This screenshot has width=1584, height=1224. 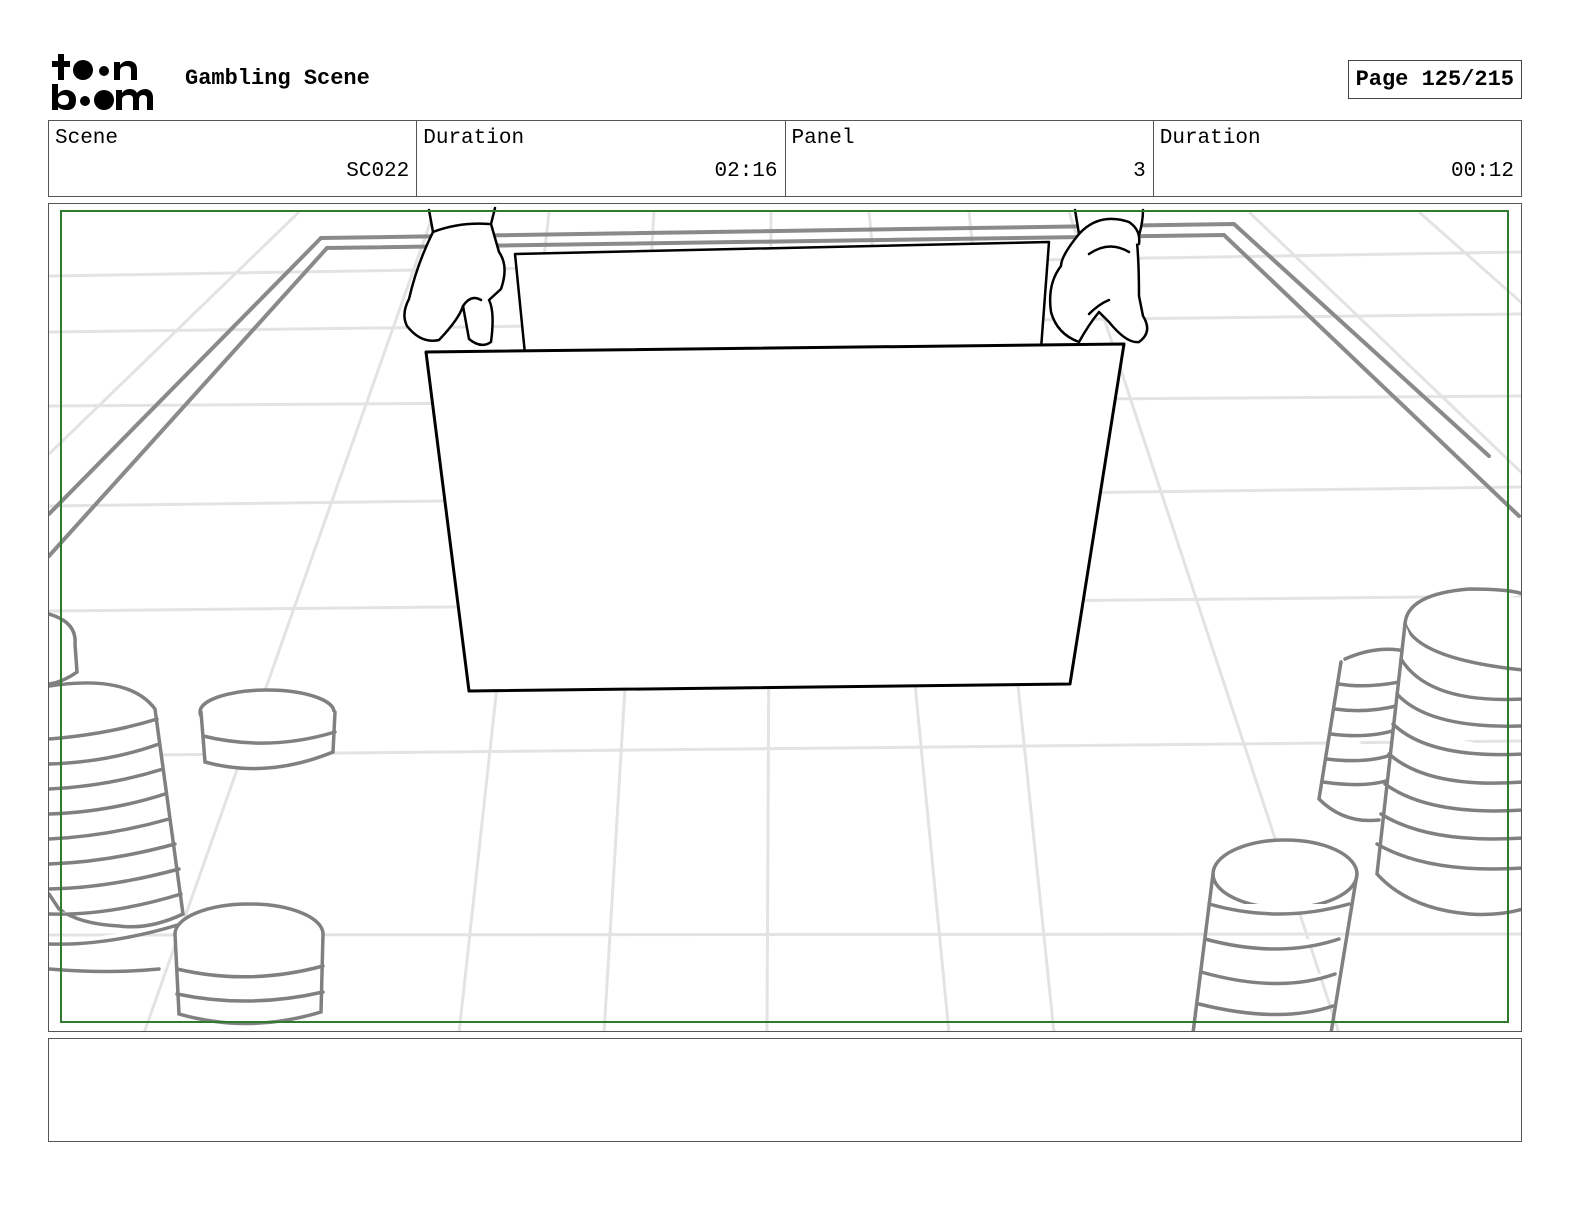 What do you see at coordinates (474, 138) in the screenshot?
I see `scene-duration-label: Duration` at bounding box center [474, 138].